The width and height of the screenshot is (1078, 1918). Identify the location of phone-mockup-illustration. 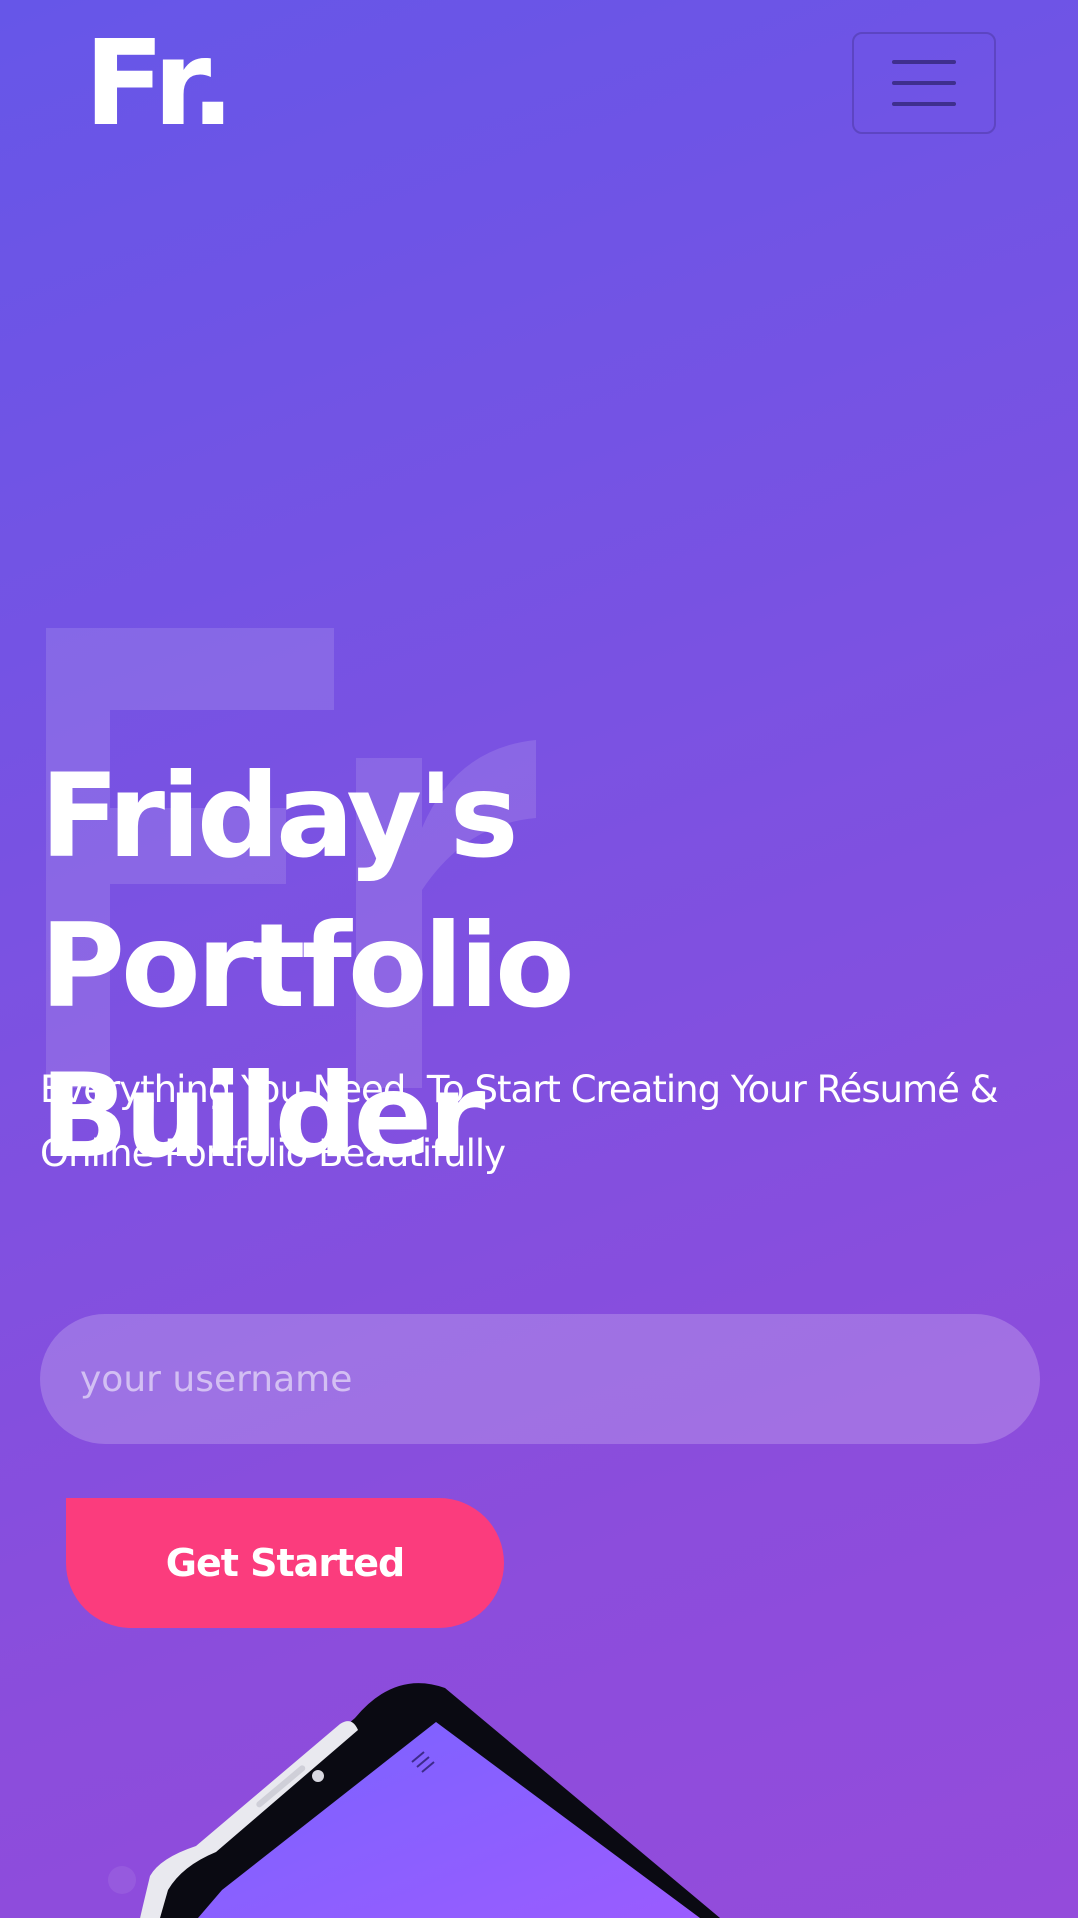
(414, 1800).